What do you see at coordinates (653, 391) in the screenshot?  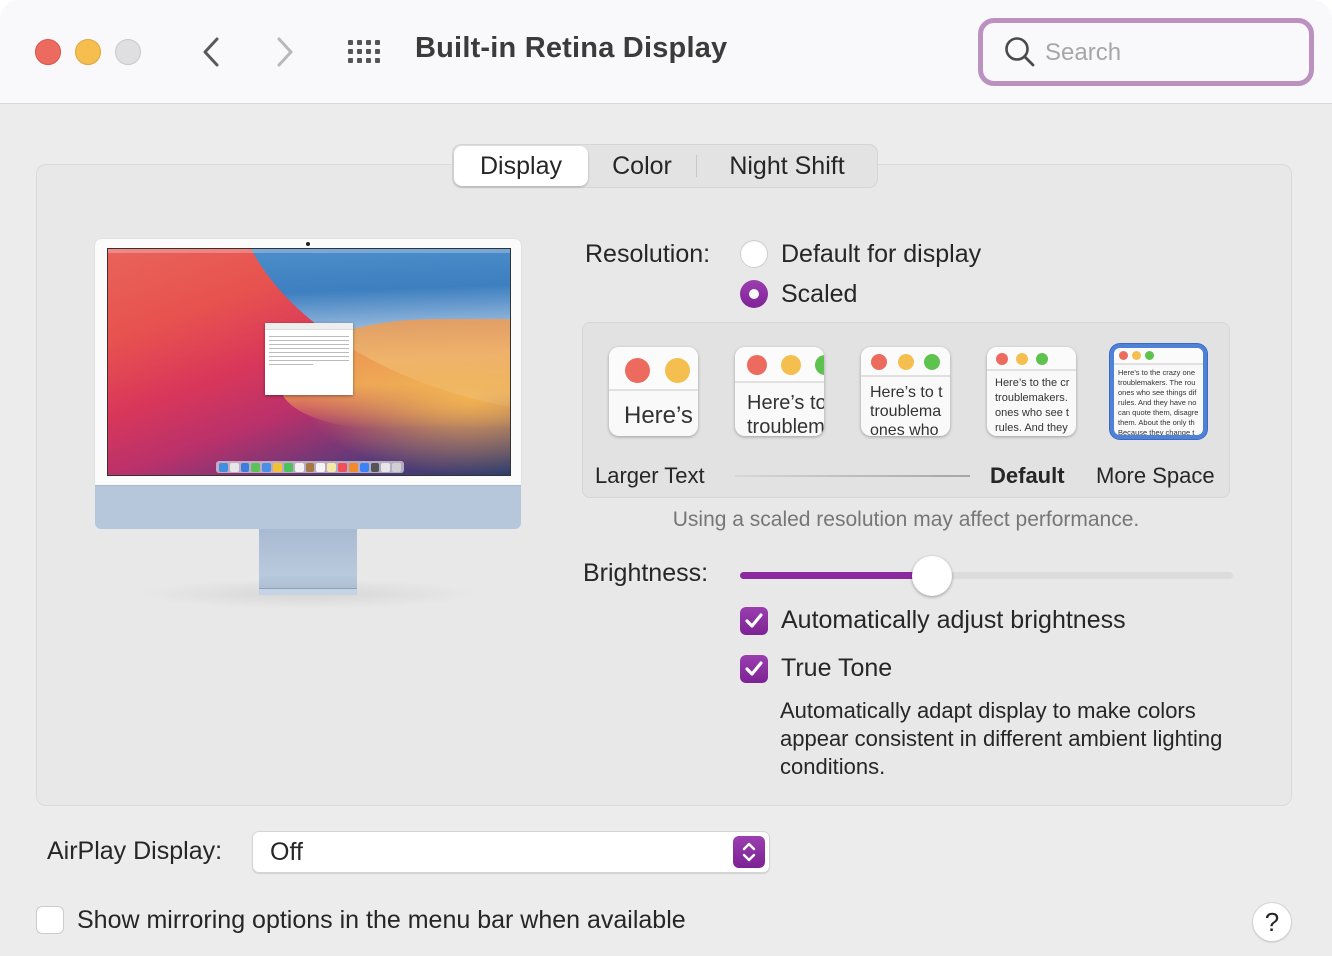 I see `scale-preview-1: Here’s` at bounding box center [653, 391].